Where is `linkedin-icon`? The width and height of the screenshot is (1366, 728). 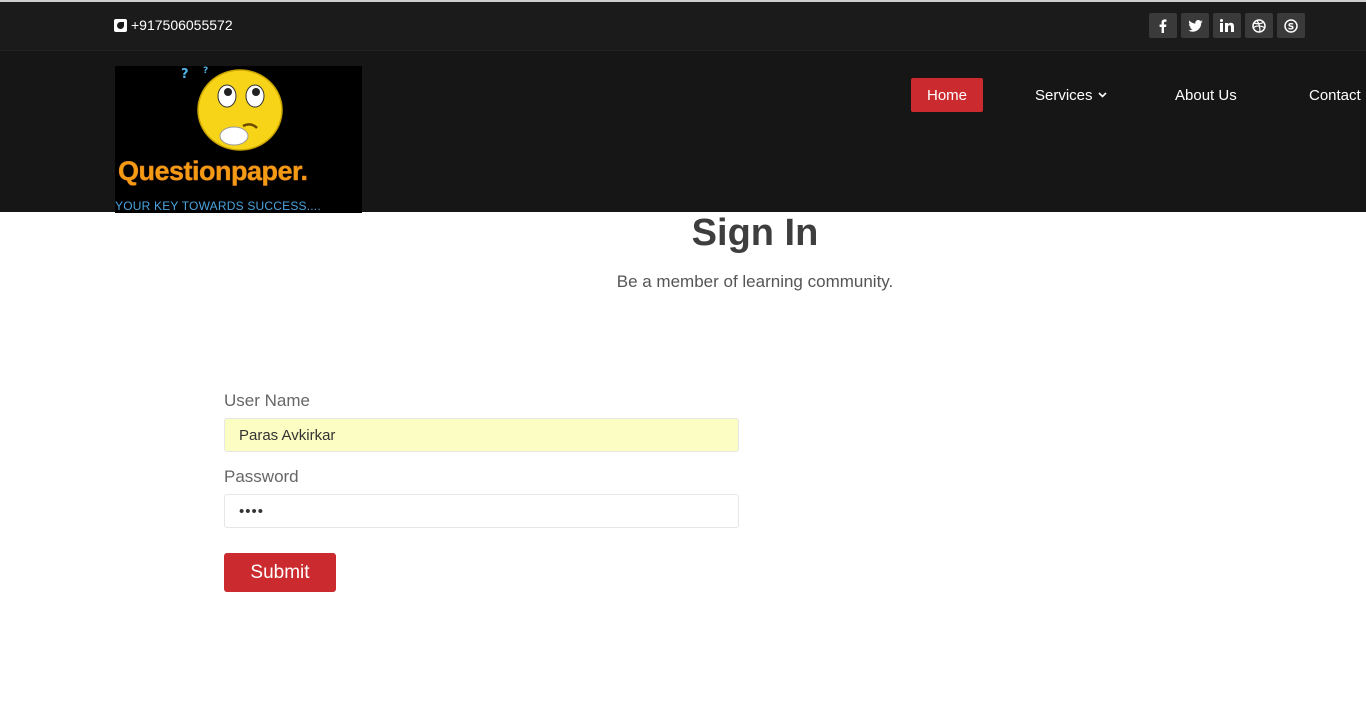
linkedin-icon is located at coordinates (1227, 25).